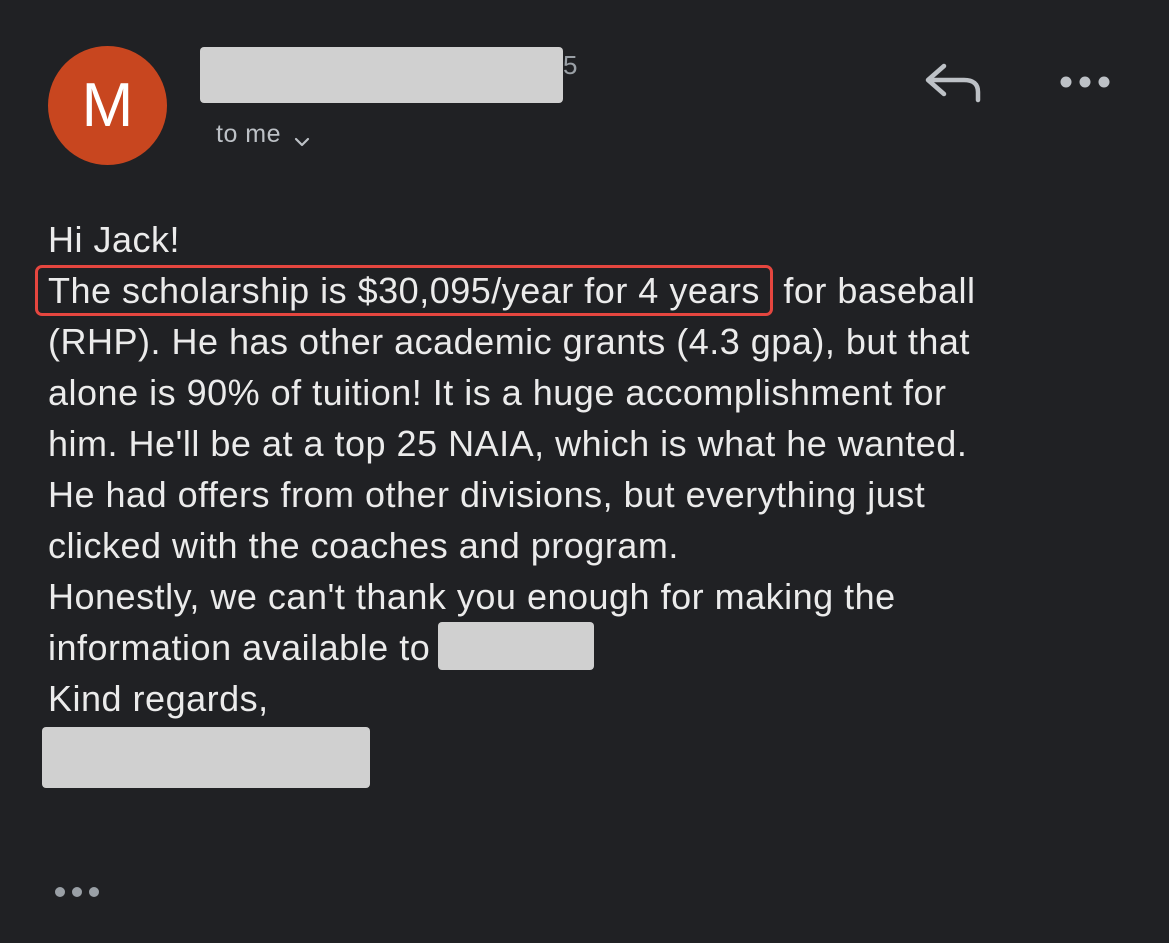  What do you see at coordinates (381, 75) in the screenshot?
I see `sender-name-redacted` at bounding box center [381, 75].